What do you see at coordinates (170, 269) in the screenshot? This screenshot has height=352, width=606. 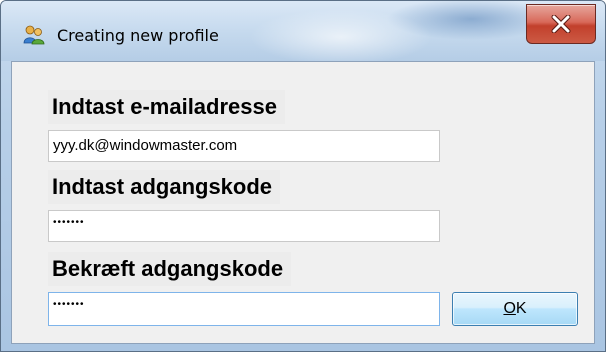 I see `confirm-password-label: Bekræft adgangskode` at bounding box center [170, 269].